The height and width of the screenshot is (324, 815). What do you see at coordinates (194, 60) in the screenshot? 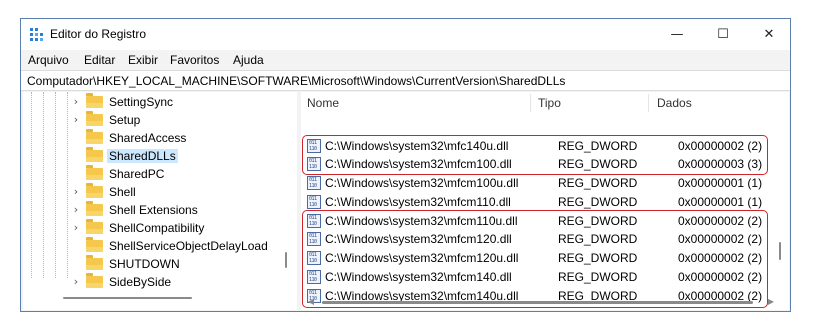
I see `menu-favoritos: Favoritos` at bounding box center [194, 60].